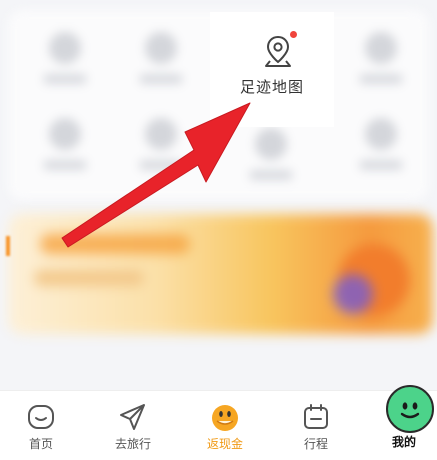 This screenshot has height=460, width=437. Describe the element at coordinates (293, 34) in the screenshot. I see `notification-dot` at that location.